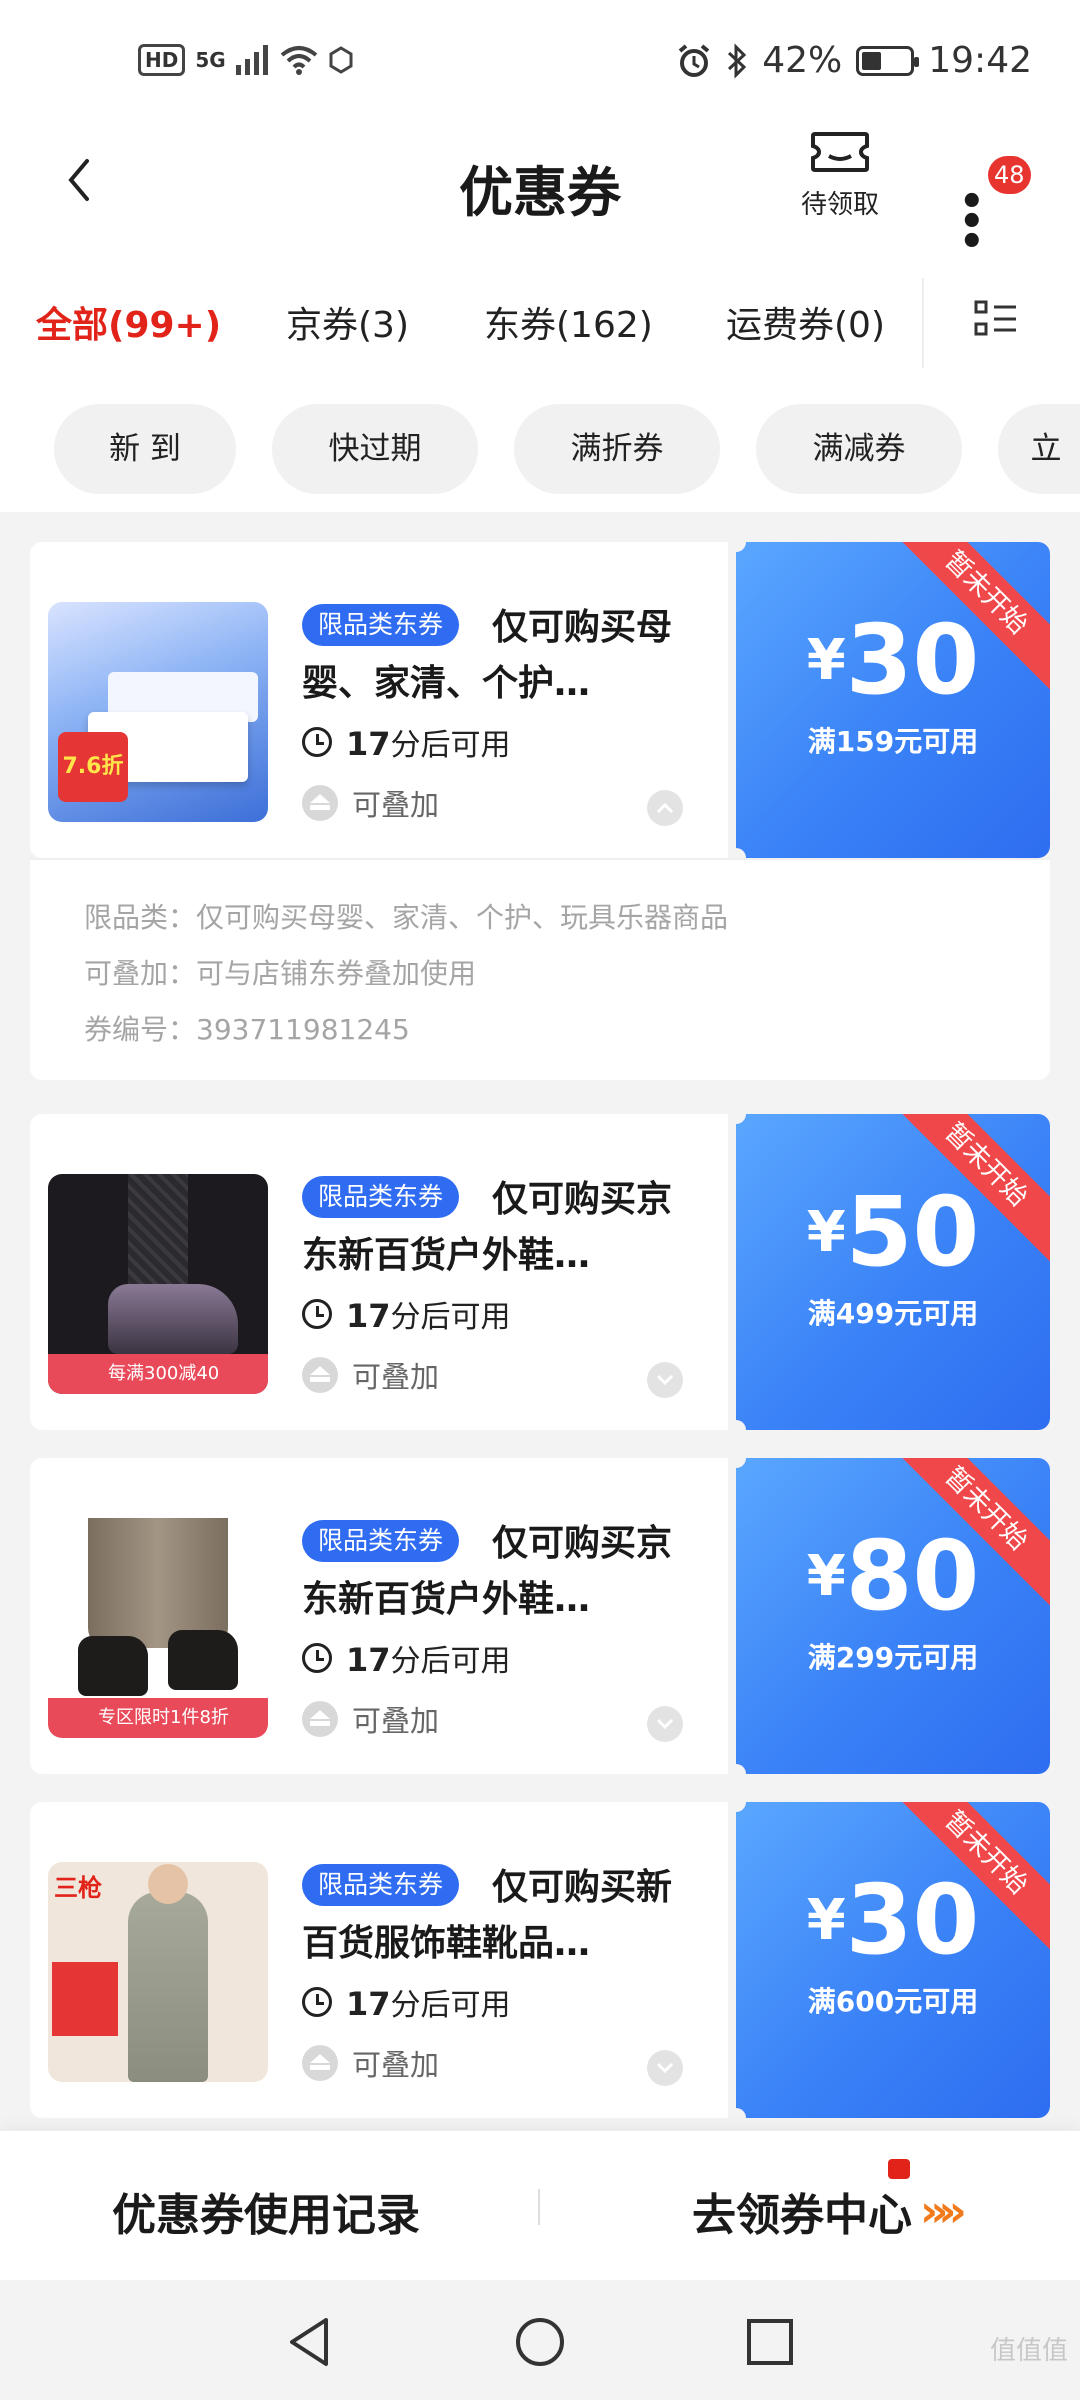 The width and height of the screenshot is (1080, 2400). I want to click on thumb-promo-label: 专区限时1件8折, so click(163, 1717).